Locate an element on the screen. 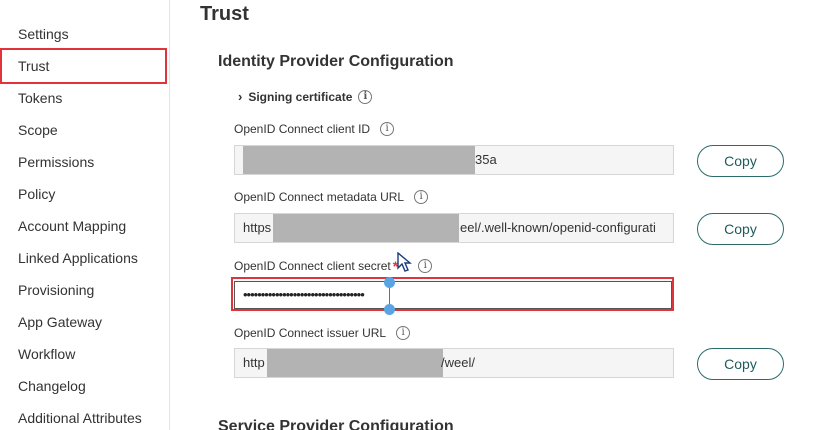  section-title-identity-provider: Identity Provider Configuration is located at coordinates (336, 61).